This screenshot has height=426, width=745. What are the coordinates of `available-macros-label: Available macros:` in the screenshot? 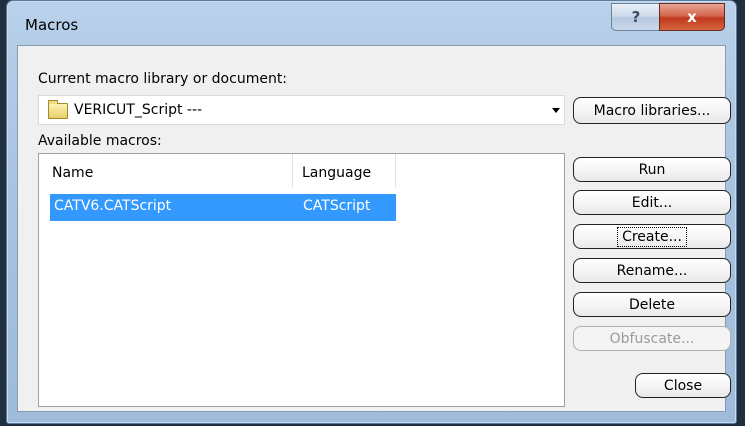 It's located at (100, 141).